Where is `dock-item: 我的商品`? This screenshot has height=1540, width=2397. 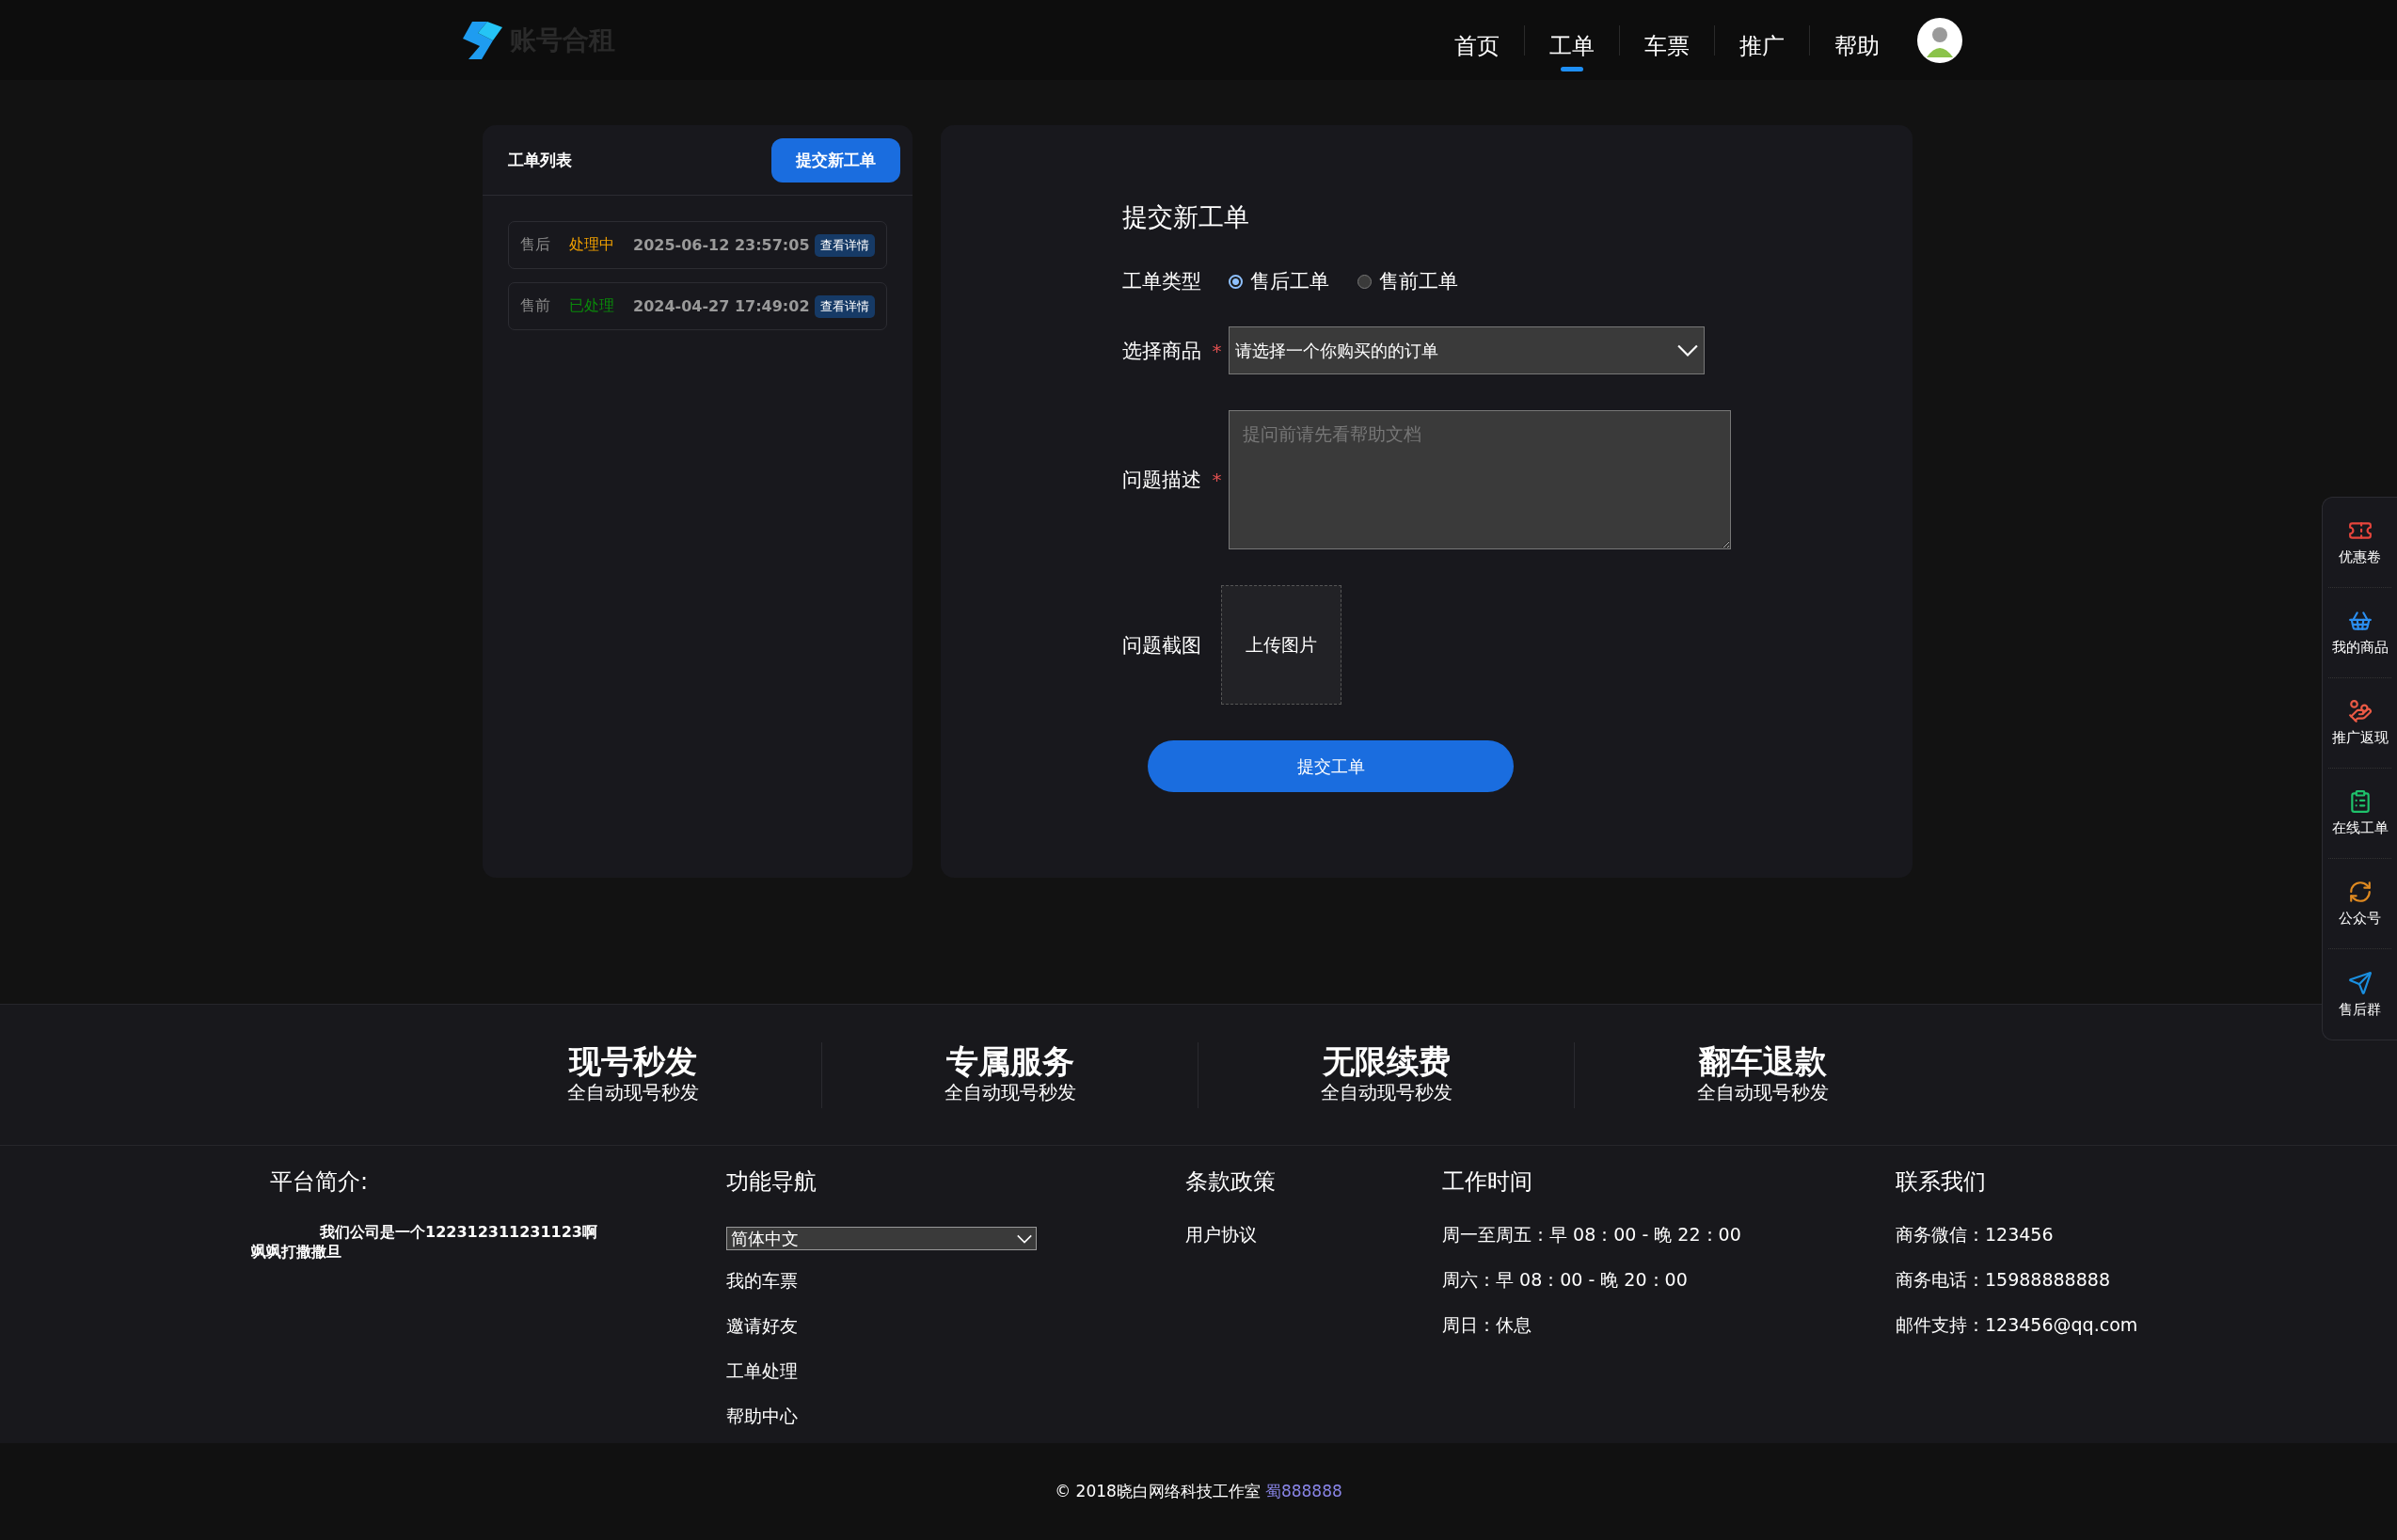 dock-item: 我的商品 is located at coordinates (2360, 633).